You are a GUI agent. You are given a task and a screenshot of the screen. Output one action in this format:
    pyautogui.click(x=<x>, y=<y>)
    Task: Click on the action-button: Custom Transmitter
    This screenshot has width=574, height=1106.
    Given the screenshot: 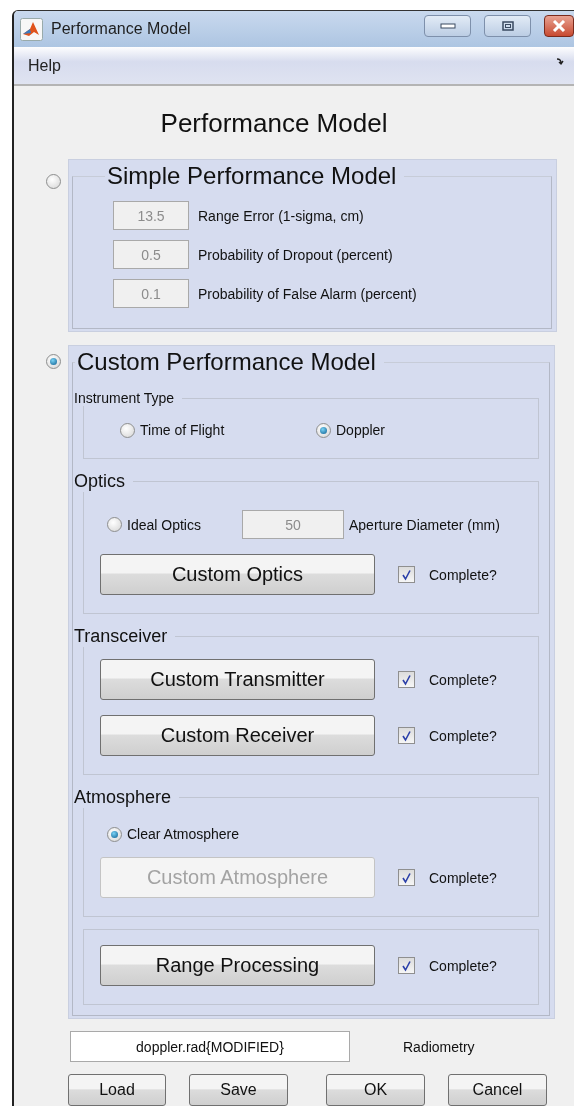 What is the action you would take?
    pyautogui.click(x=237, y=679)
    